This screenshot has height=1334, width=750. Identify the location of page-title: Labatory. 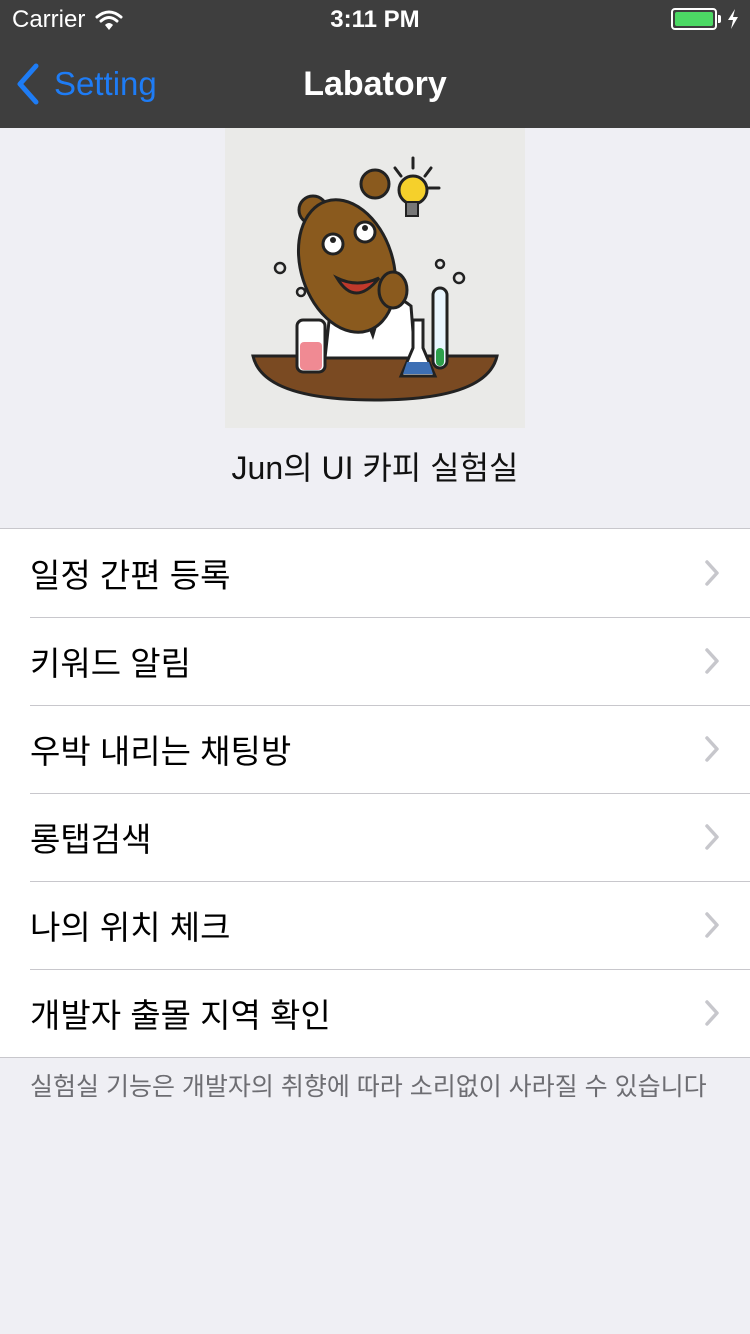
(375, 84).